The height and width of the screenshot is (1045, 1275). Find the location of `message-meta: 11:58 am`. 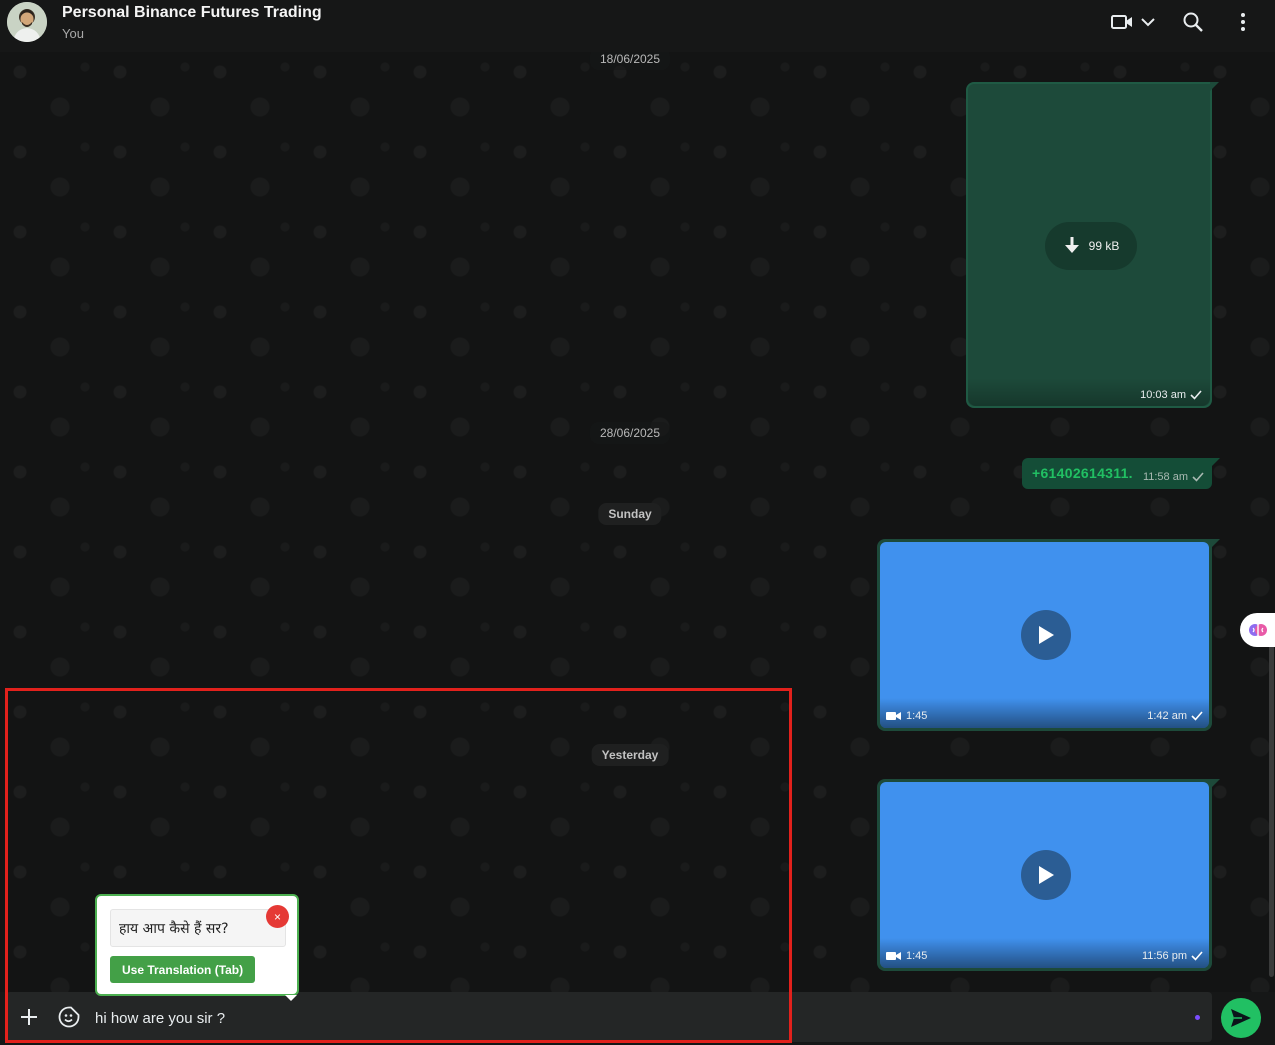

message-meta: 11:58 am is located at coordinates (1173, 477).